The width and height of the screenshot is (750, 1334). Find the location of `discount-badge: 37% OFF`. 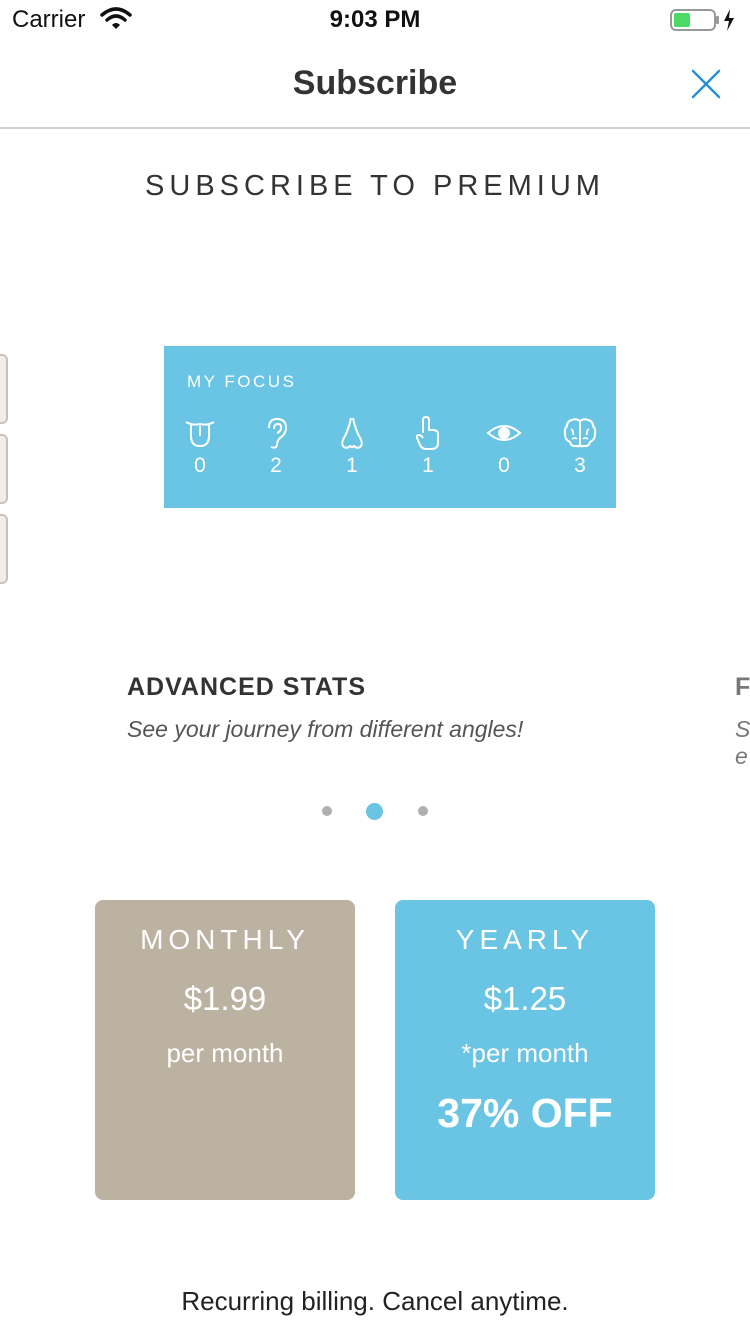

discount-badge: 37% OFF is located at coordinates (525, 1113).